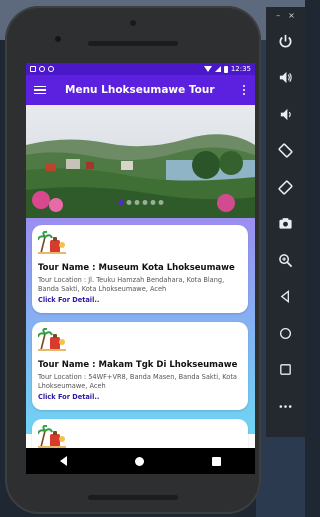 This screenshot has width=320, height=517. I want to click on tour-name: Tour Name : Makam Tgk Di Lhokseumawe, so click(138, 365).